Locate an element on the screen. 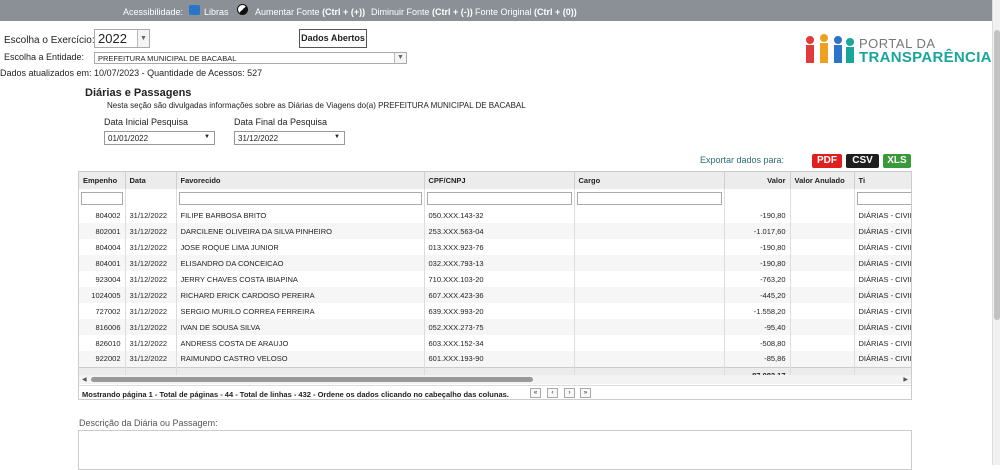 The height and width of the screenshot is (470, 1000). decrease-font-link: Diminuir Fonte (Ctrl + (-)) is located at coordinates (422, 12).